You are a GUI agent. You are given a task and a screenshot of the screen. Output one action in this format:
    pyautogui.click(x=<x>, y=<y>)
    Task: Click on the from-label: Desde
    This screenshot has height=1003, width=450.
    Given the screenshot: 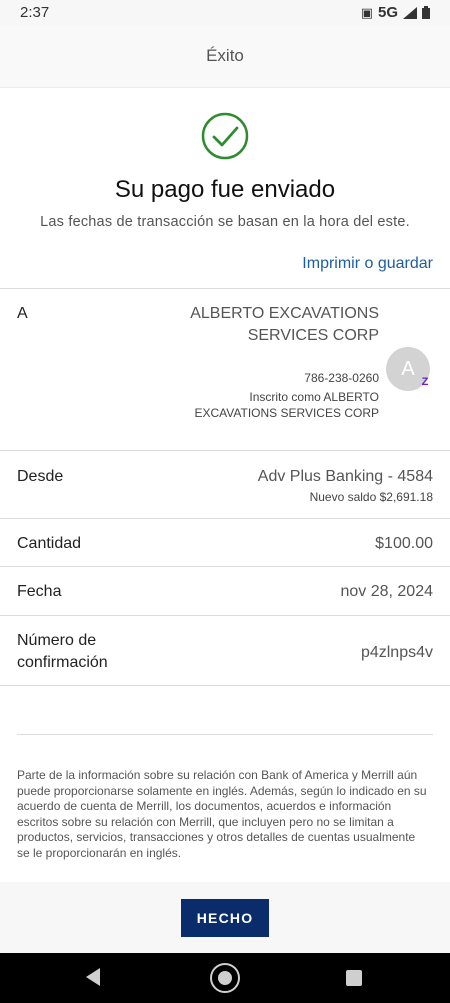 What is the action you would take?
    pyautogui.click(x=40, y=476)
    